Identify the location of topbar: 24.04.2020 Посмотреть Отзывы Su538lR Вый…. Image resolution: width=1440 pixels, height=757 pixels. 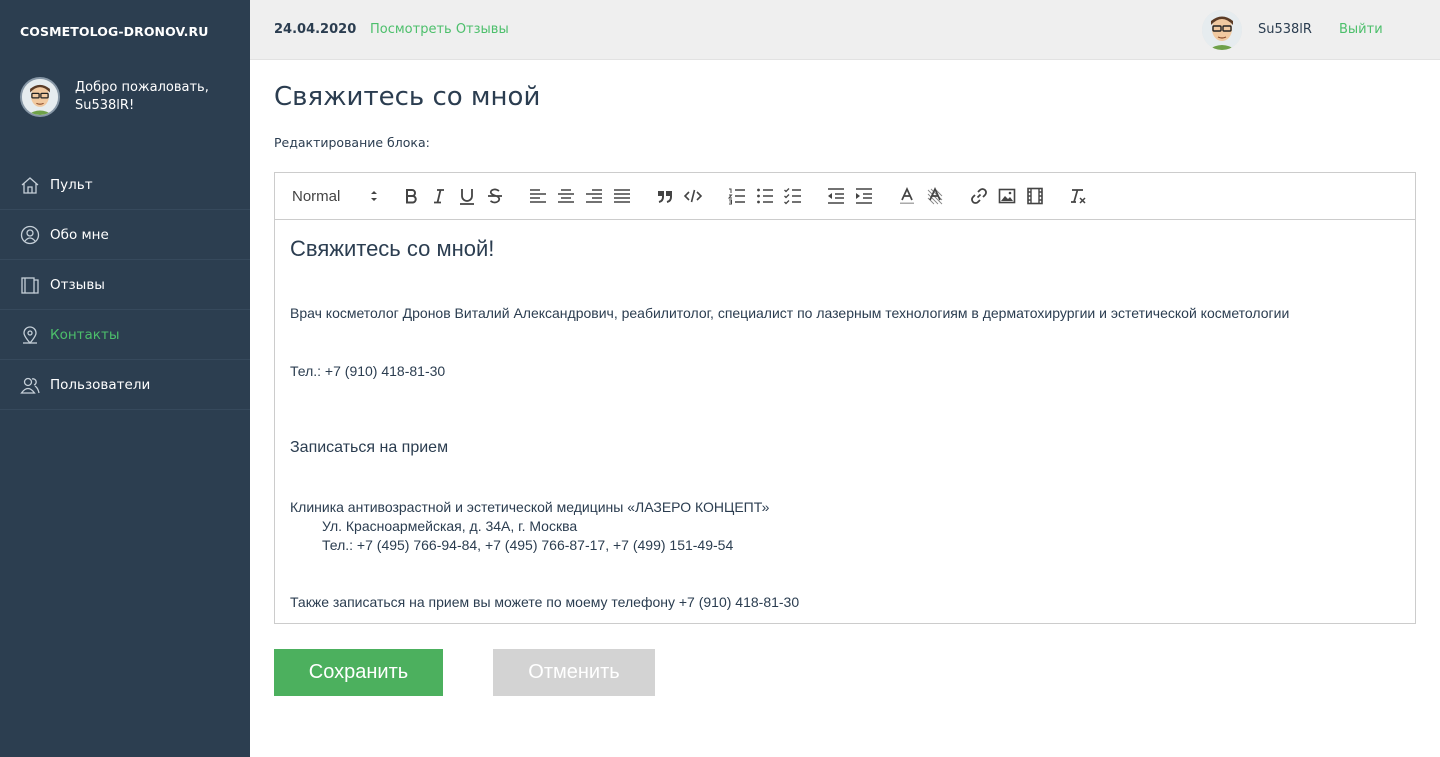
(845, 30).